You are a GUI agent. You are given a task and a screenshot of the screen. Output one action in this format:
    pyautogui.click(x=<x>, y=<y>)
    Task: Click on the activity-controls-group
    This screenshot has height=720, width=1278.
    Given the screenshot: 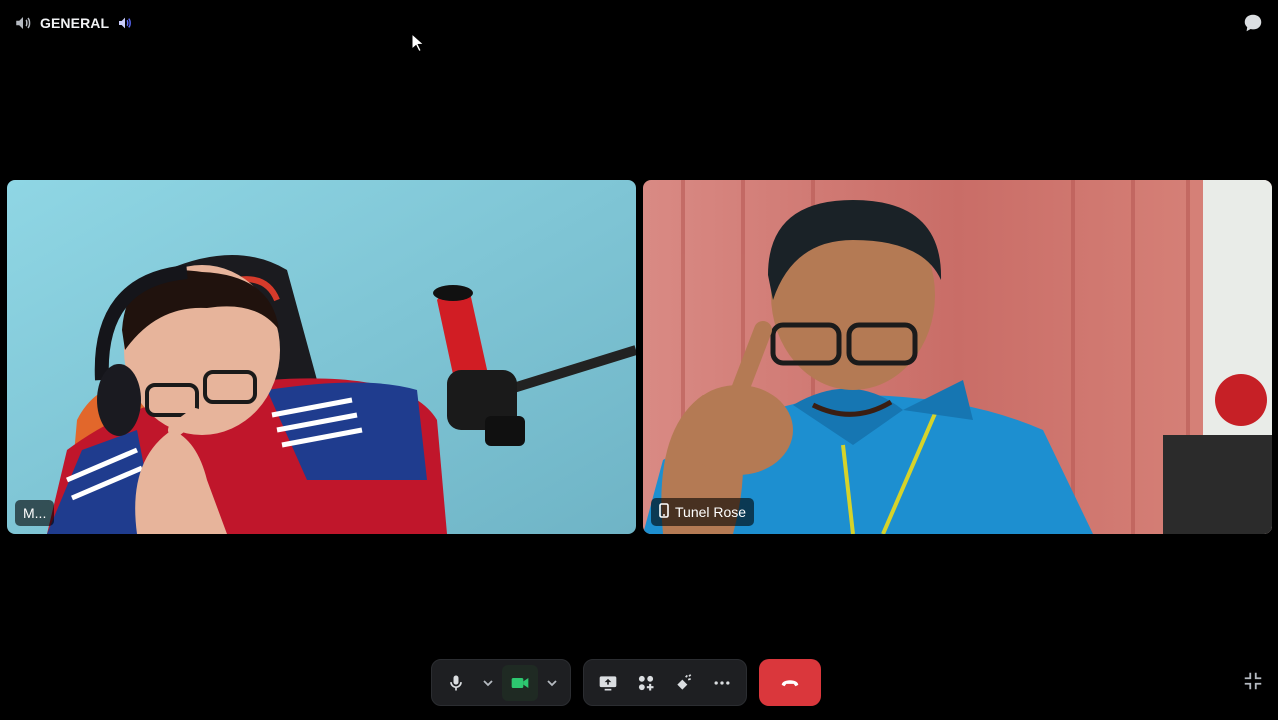 What is the action you would take?
    pyautogui.click(x=665, y=682)
    